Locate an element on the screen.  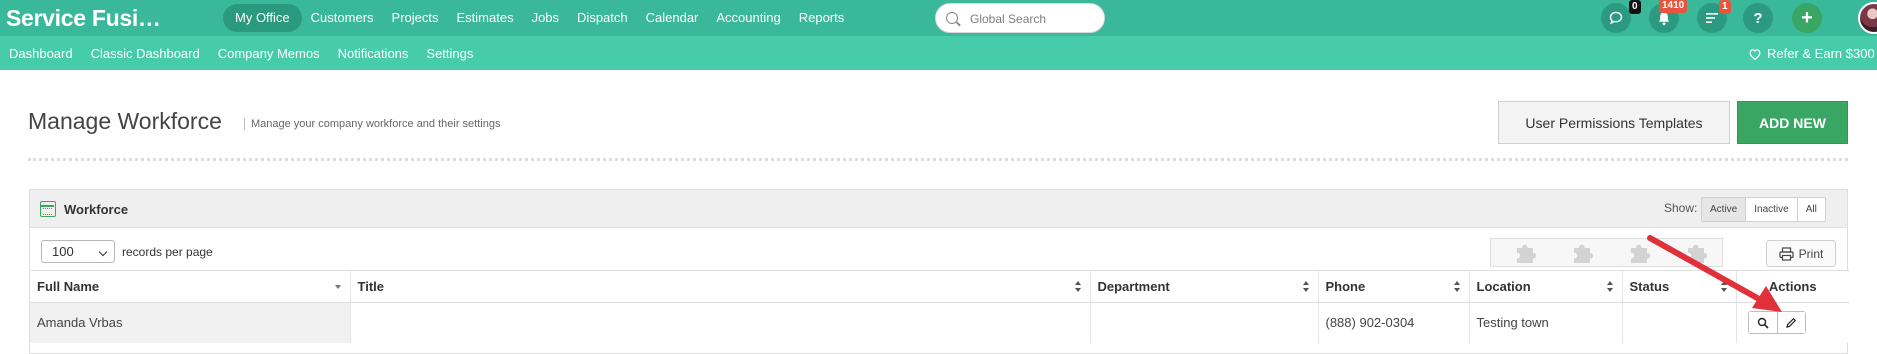
cell-title is located at coordinates (719, 322).